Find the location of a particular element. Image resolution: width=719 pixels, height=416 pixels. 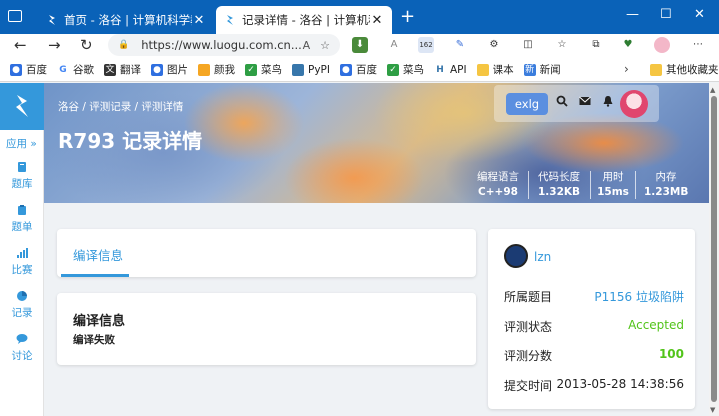

forward-icon: → is located at coordinates (54, 45).